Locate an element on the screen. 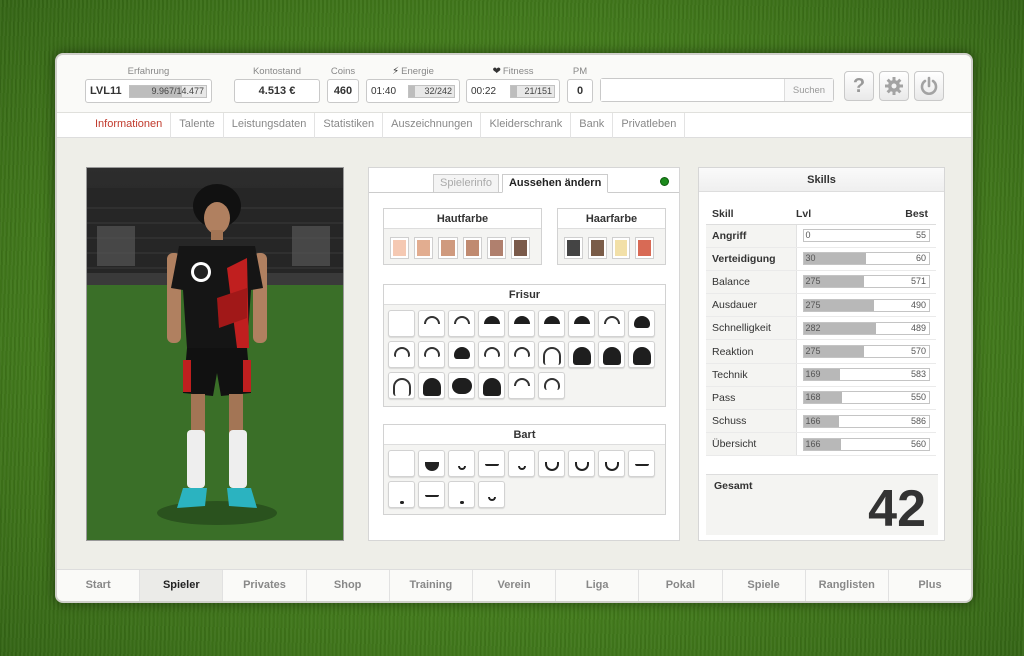  nav-plus: Plus is located at coordinates (930, 585).